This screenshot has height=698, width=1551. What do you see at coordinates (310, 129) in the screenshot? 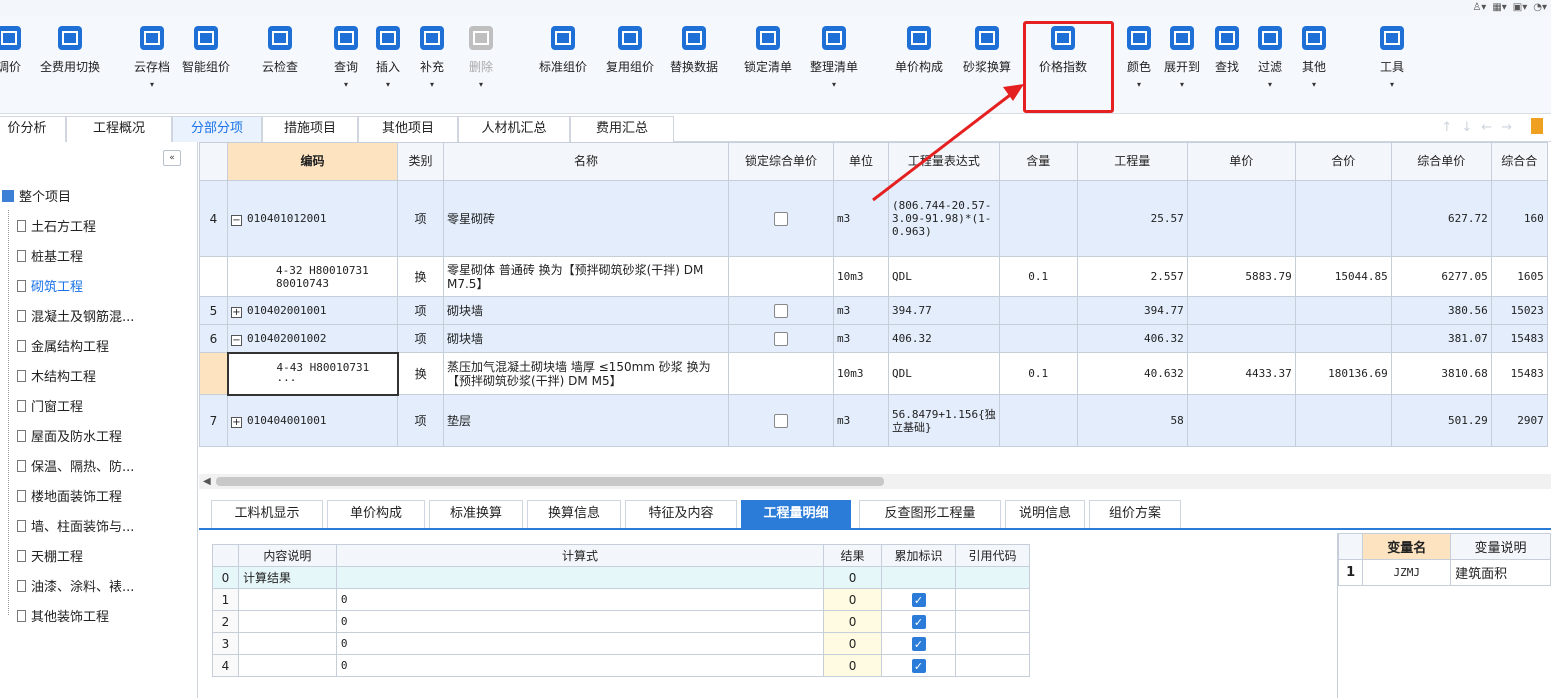
I see `tab-3: 措施项目` at bounding box center [310, 129].